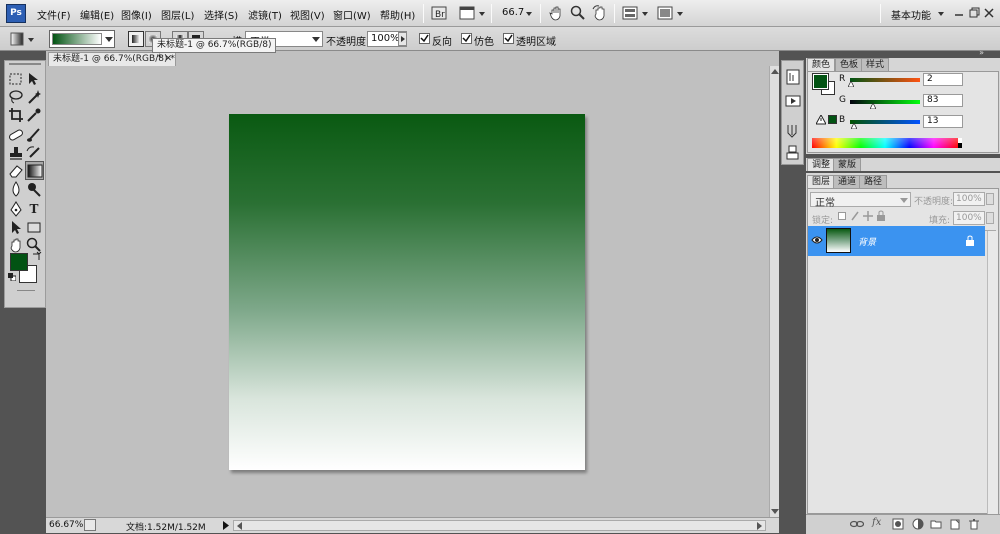  What do you see at coordinates (24, 39) in the screenshot?
I see `tool-preset-picker` at bounding box center [24, 39].